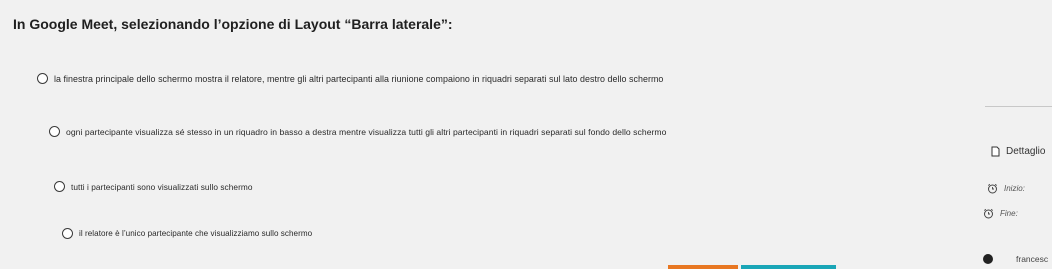 This screenshot has height=269, width=1052. What do you see at coordinates (1018, 106) in the screenshot?
I see `sidebar-divider` at bounding box center [1018, 106].